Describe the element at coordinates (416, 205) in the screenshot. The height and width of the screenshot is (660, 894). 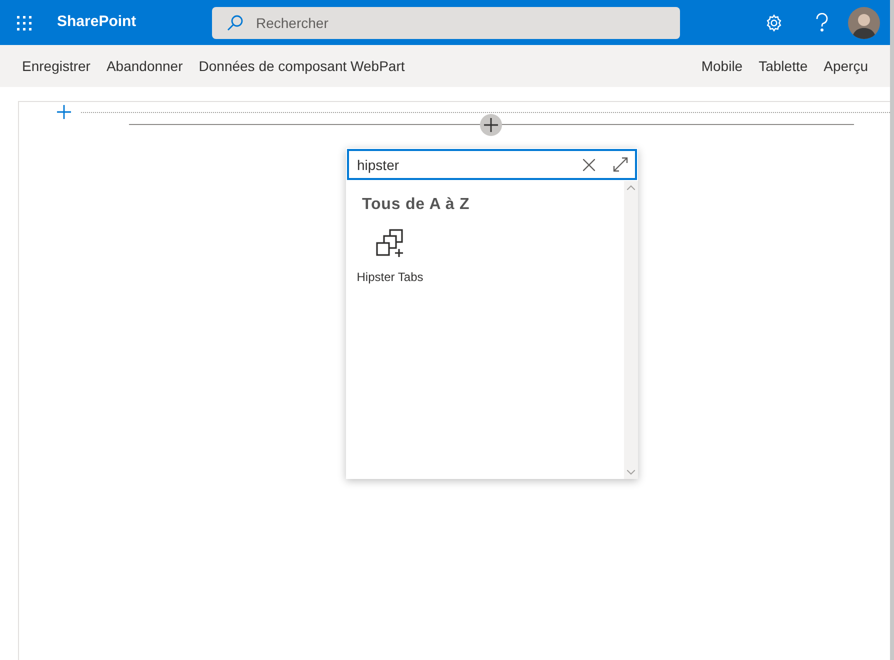
I see `section-title: Tous de A à Z` at that location.